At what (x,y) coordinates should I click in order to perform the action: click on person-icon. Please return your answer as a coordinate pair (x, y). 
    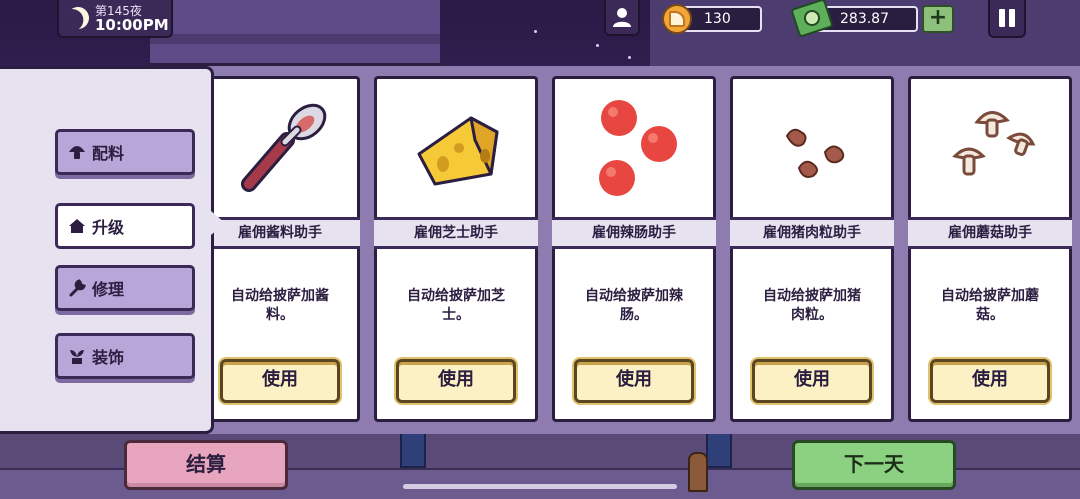
    Looking at the image, I should click on (622, 17).